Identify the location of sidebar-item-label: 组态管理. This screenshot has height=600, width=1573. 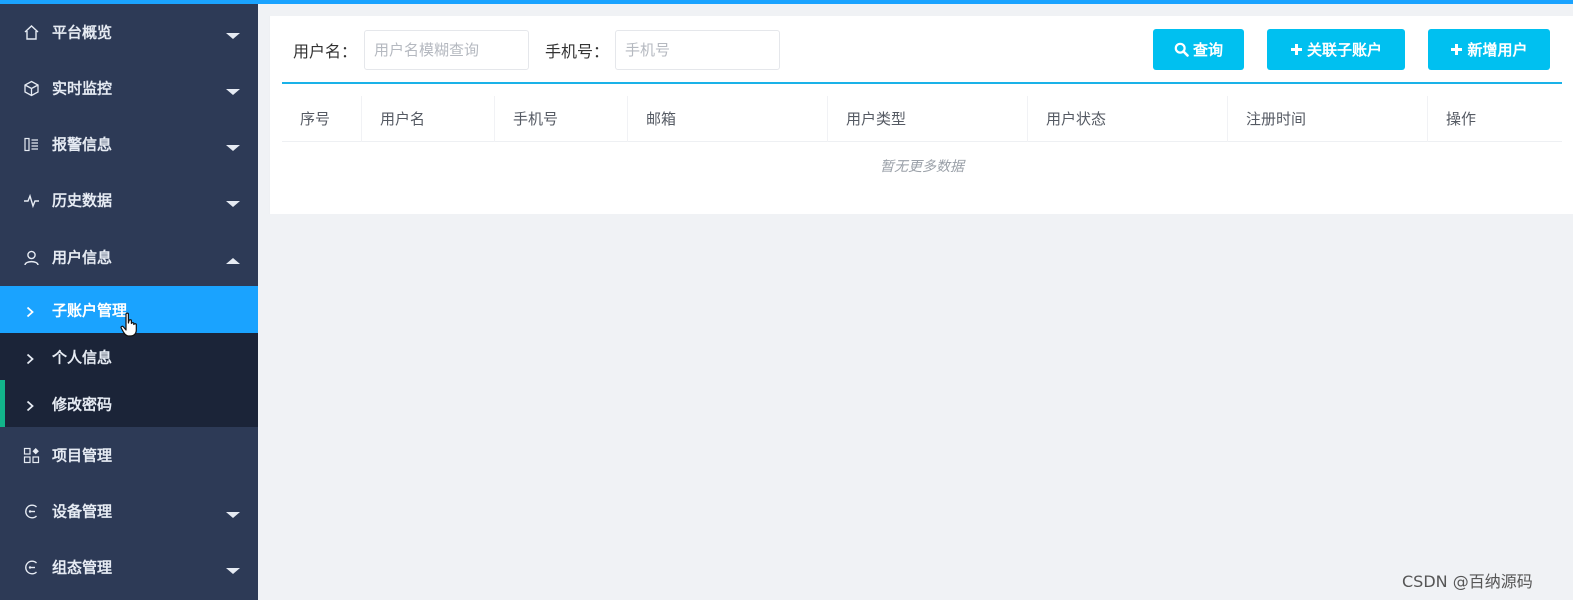
(82, 567).